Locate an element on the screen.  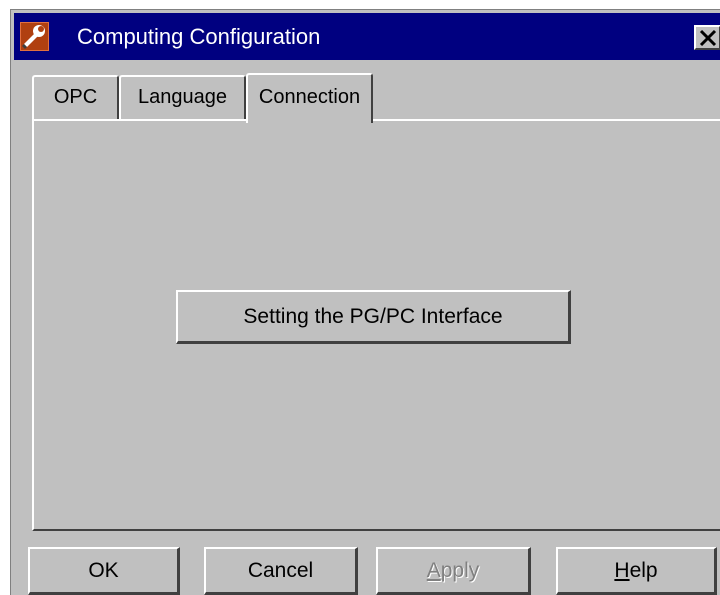
tab-language: Language is located at coordinates (182, 97).